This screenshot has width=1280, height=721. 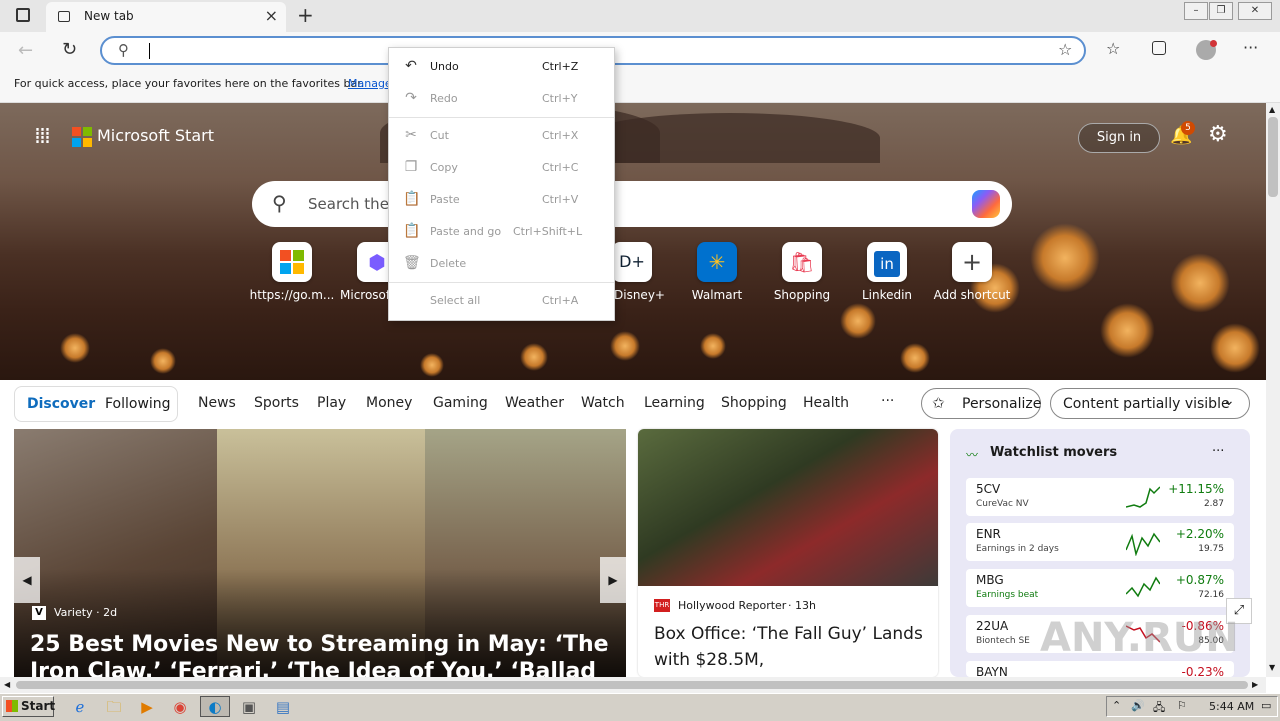 I want to click on start-button: Start, so click(x=29, y=706).